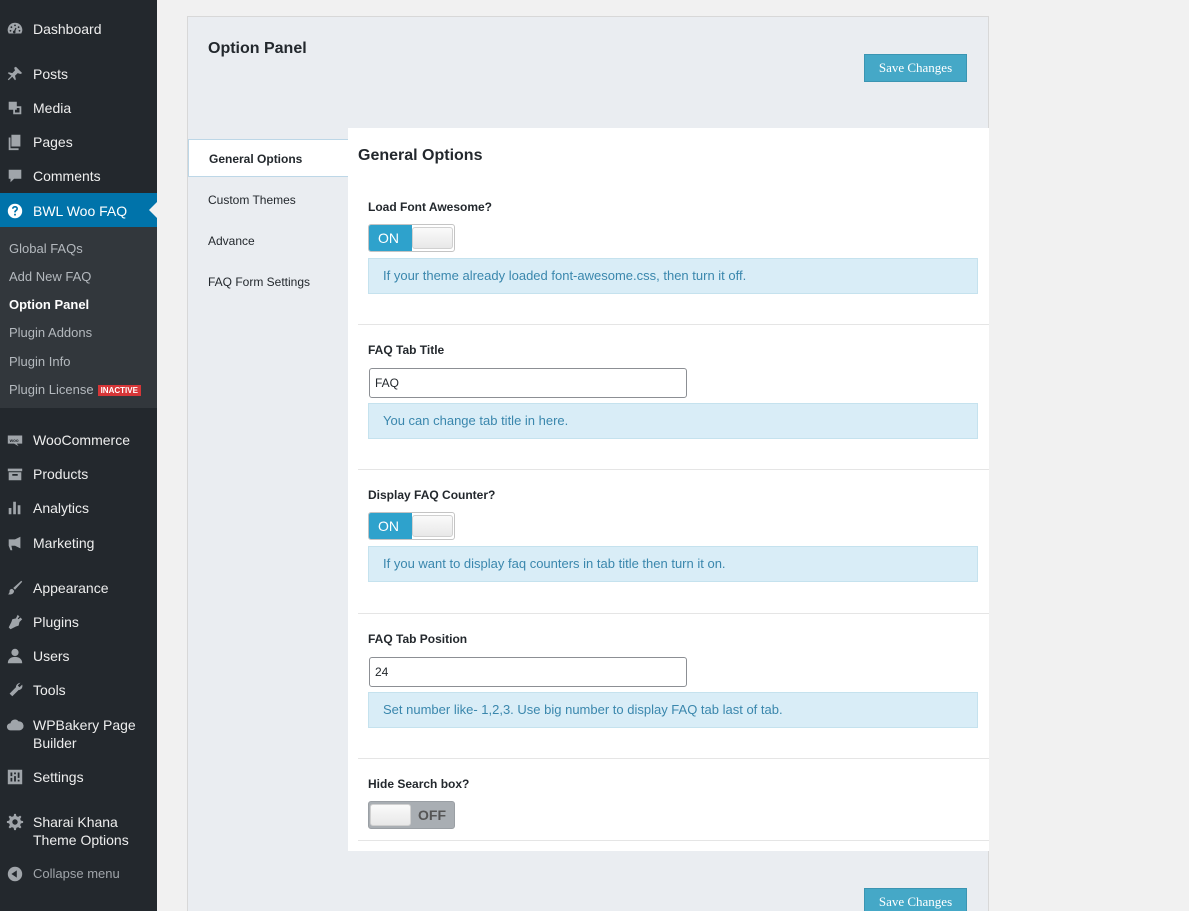  Describe the element at coordinates (411, 815) in the screenshot. I see `hide-search-box-toggle: OFF` at that location.